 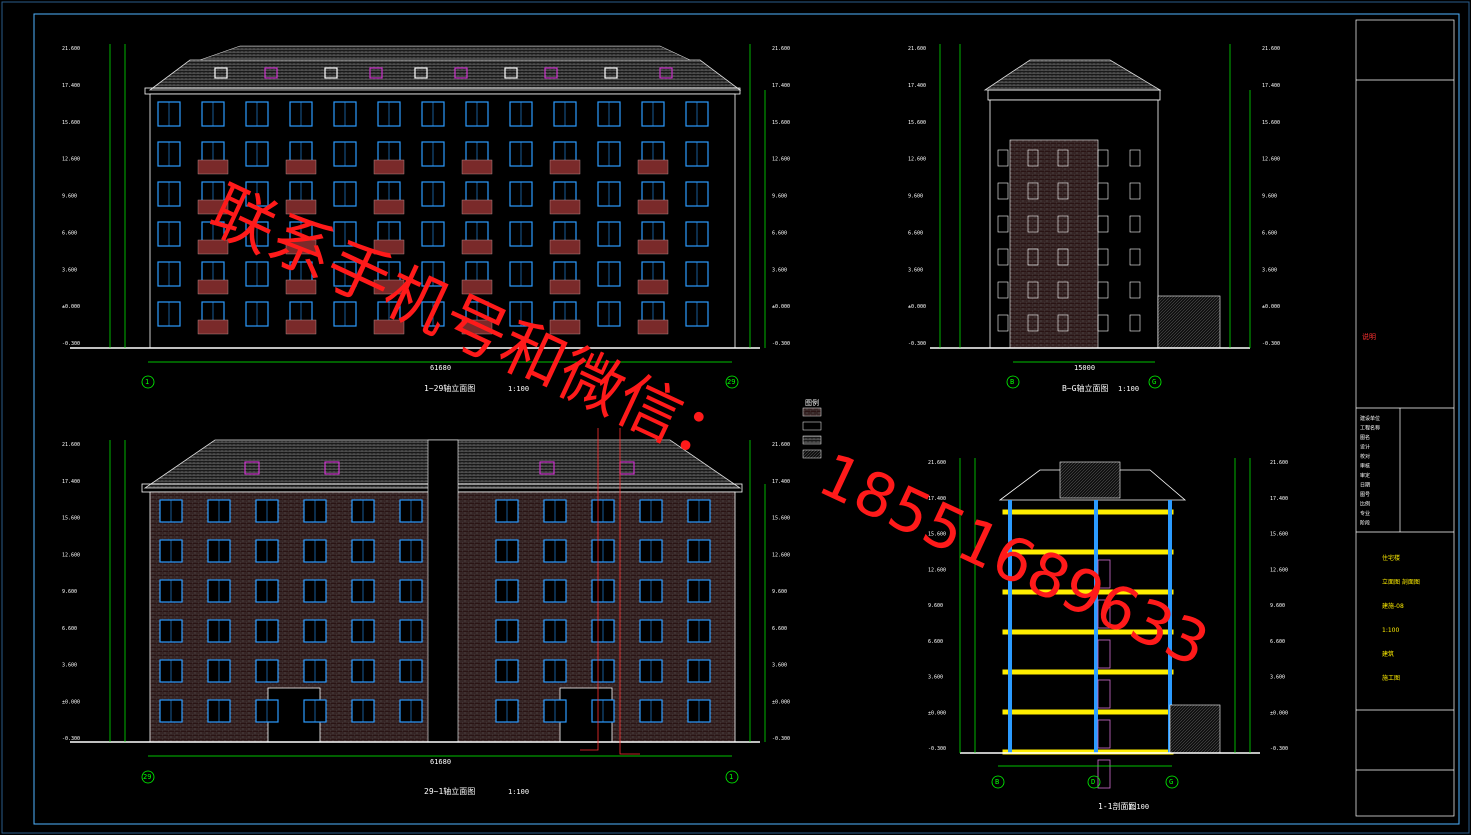 What do you see at coordinates (450, 791) in the screenshot?
I see `view-title-back: 29~1轴立面图` at bounding box center [450, 791].